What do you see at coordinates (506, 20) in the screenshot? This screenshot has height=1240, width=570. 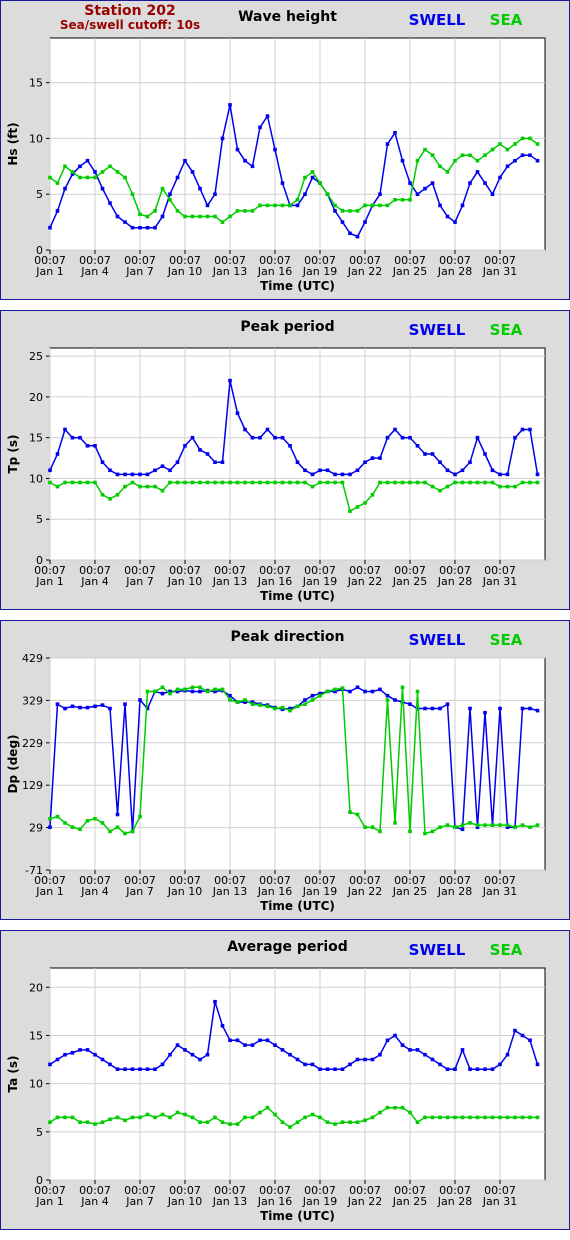 I see `legend-sea: SEA` at bounding box center [506, 20].